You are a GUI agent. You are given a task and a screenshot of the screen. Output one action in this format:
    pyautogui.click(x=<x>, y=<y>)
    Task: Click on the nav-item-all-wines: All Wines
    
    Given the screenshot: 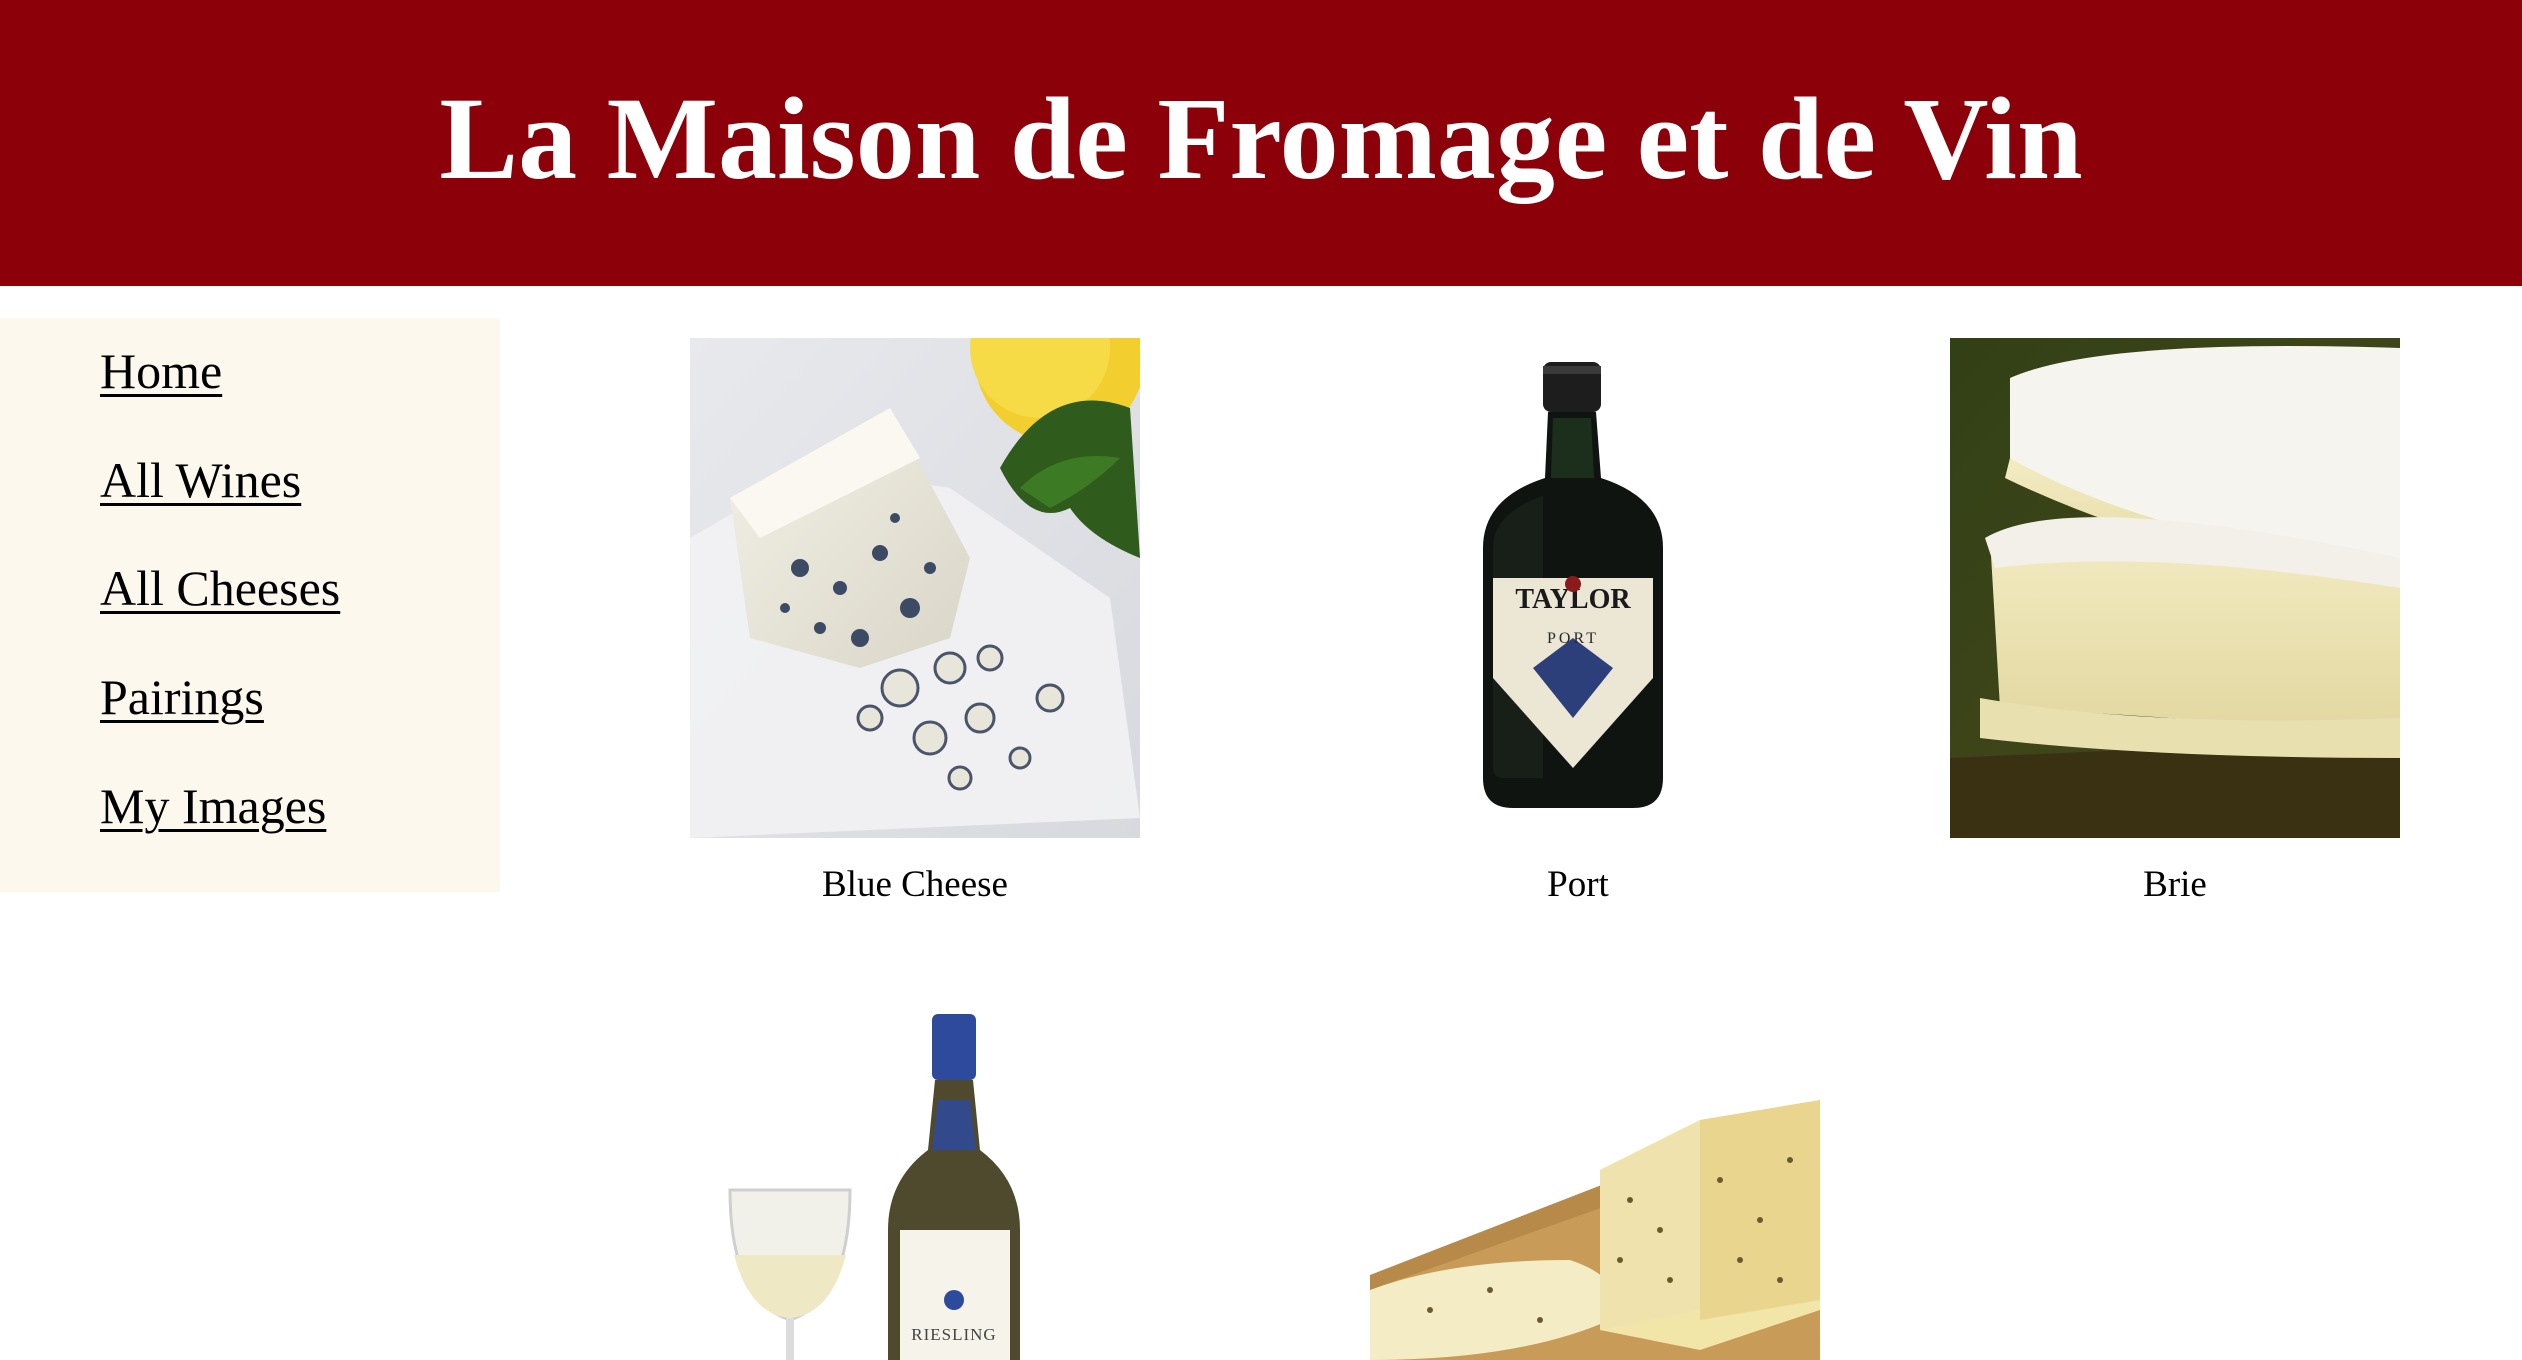 What is the action you would take?
    pyautogui.click(x=200, y=480)
    